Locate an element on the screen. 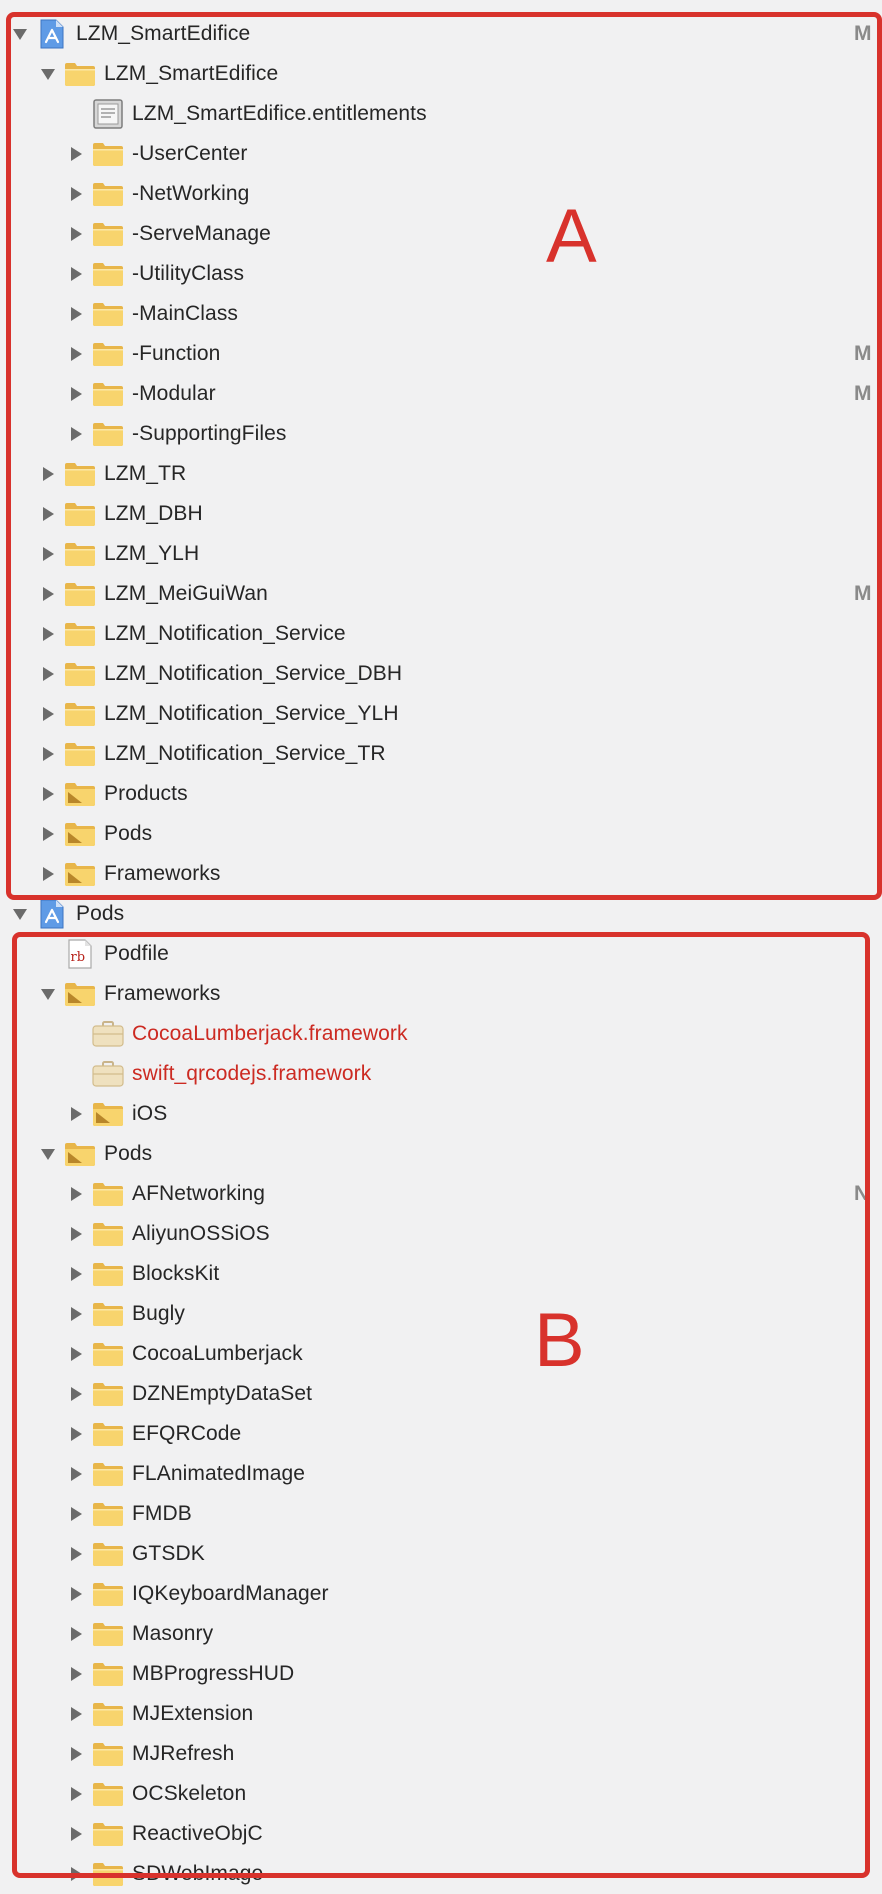 This screenshot has width=882, height=1894. tree-row: Pods is located at coordinates (441, 914).